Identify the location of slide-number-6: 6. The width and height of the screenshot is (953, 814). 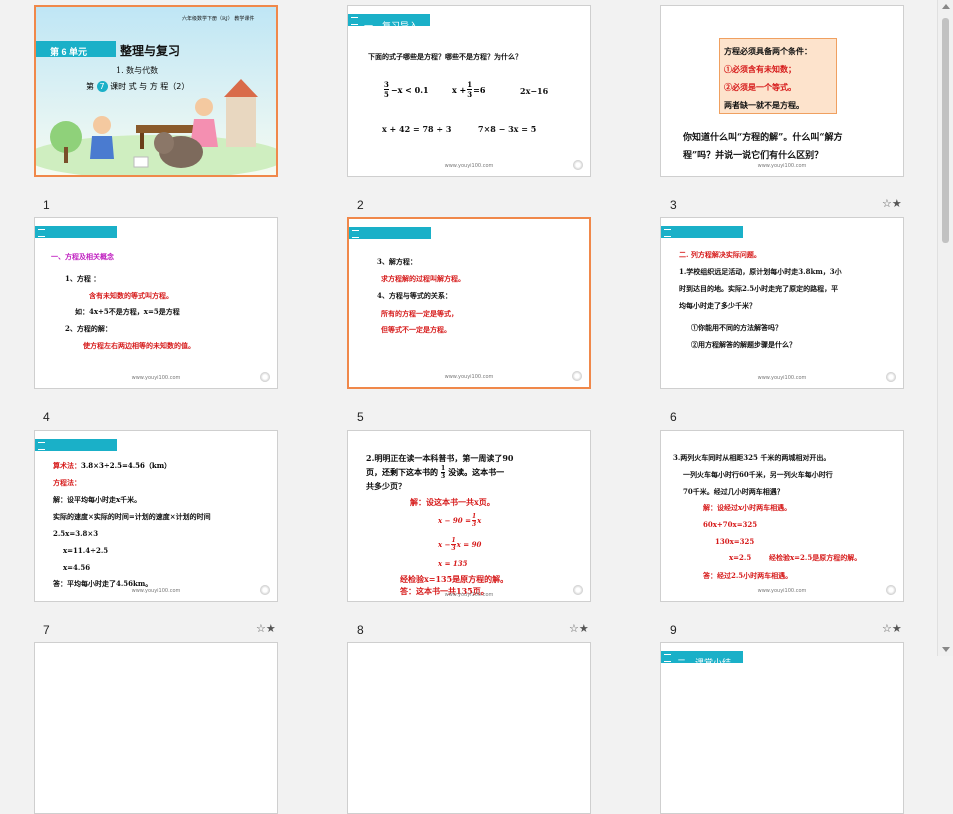
(673, 417).